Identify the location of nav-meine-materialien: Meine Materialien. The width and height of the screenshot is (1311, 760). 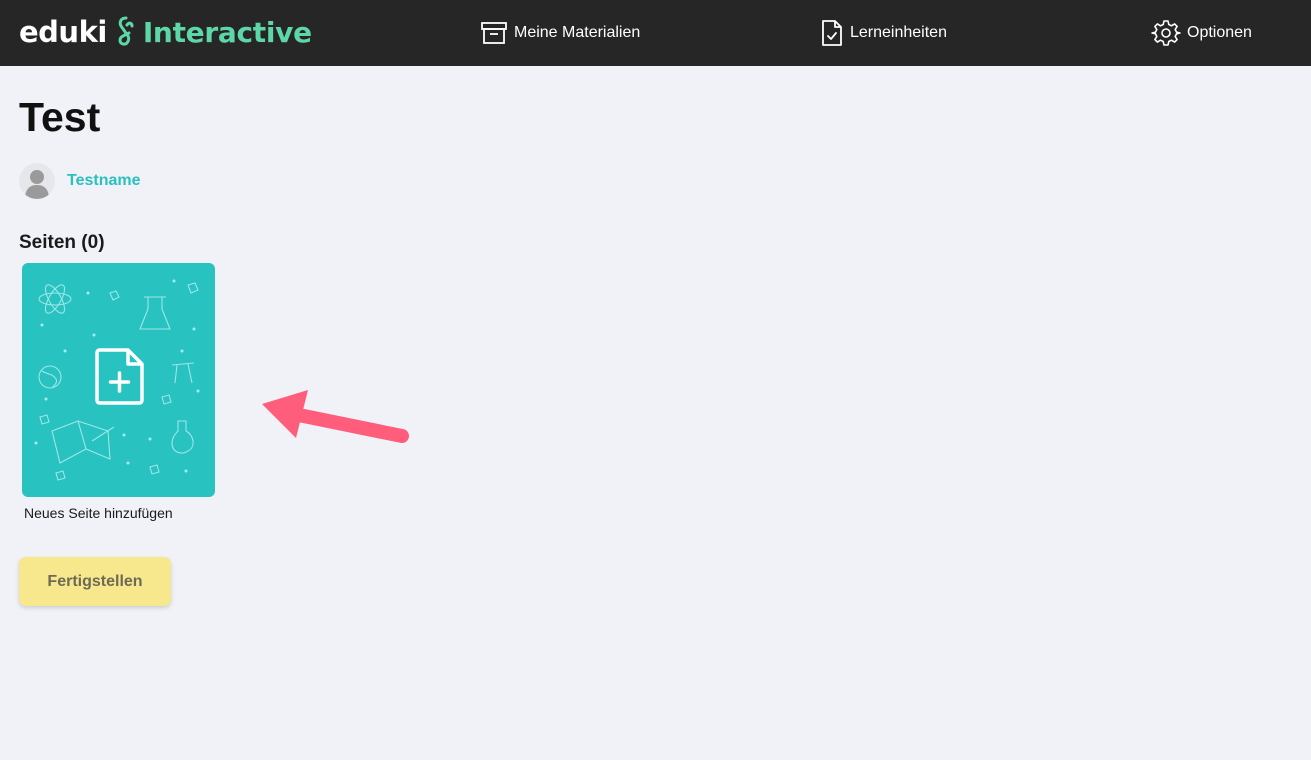
(560, 33).